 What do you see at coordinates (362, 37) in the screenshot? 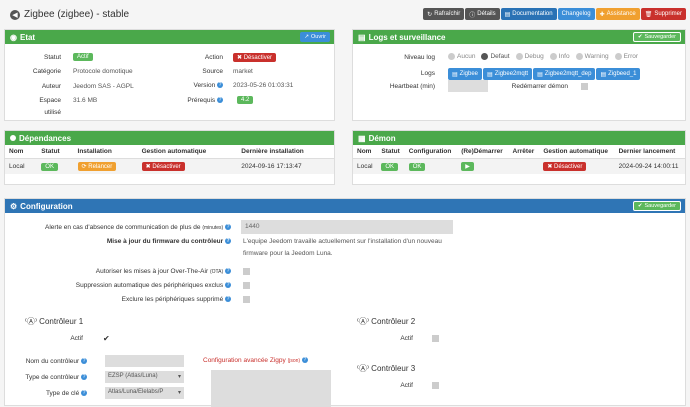
I see `file-icon: ▤` at bounding box center [362, 37].